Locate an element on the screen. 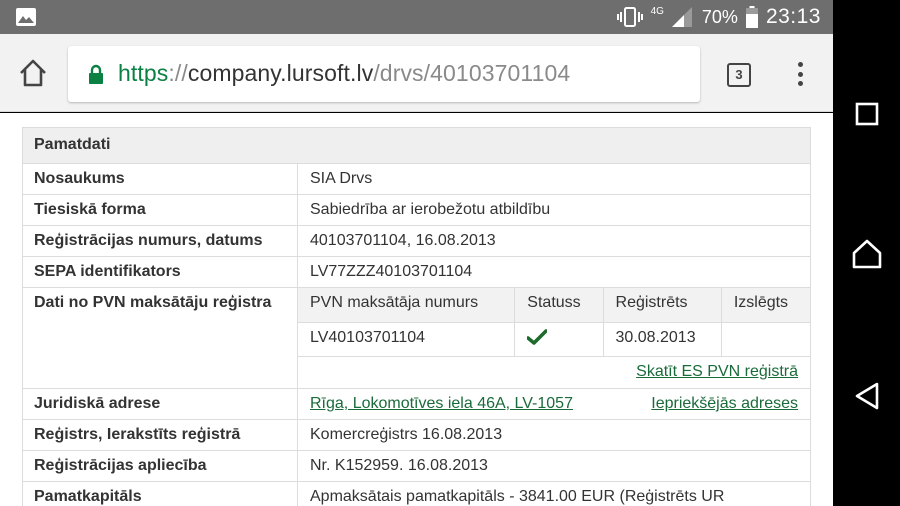 This screenshot has width=900, height=506. pvn-label: Dati no PVN maksātāju reģistra is located at coordinates (160, 338).